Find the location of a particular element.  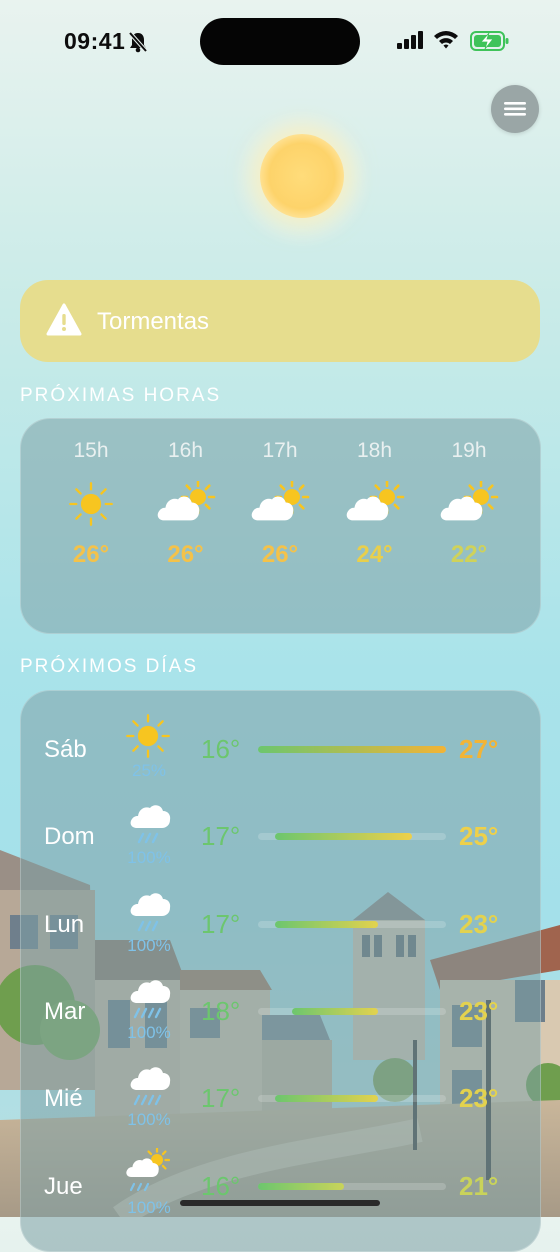

daily-row: Dom 100% 17° 25° is located at coordinates (280, 849).